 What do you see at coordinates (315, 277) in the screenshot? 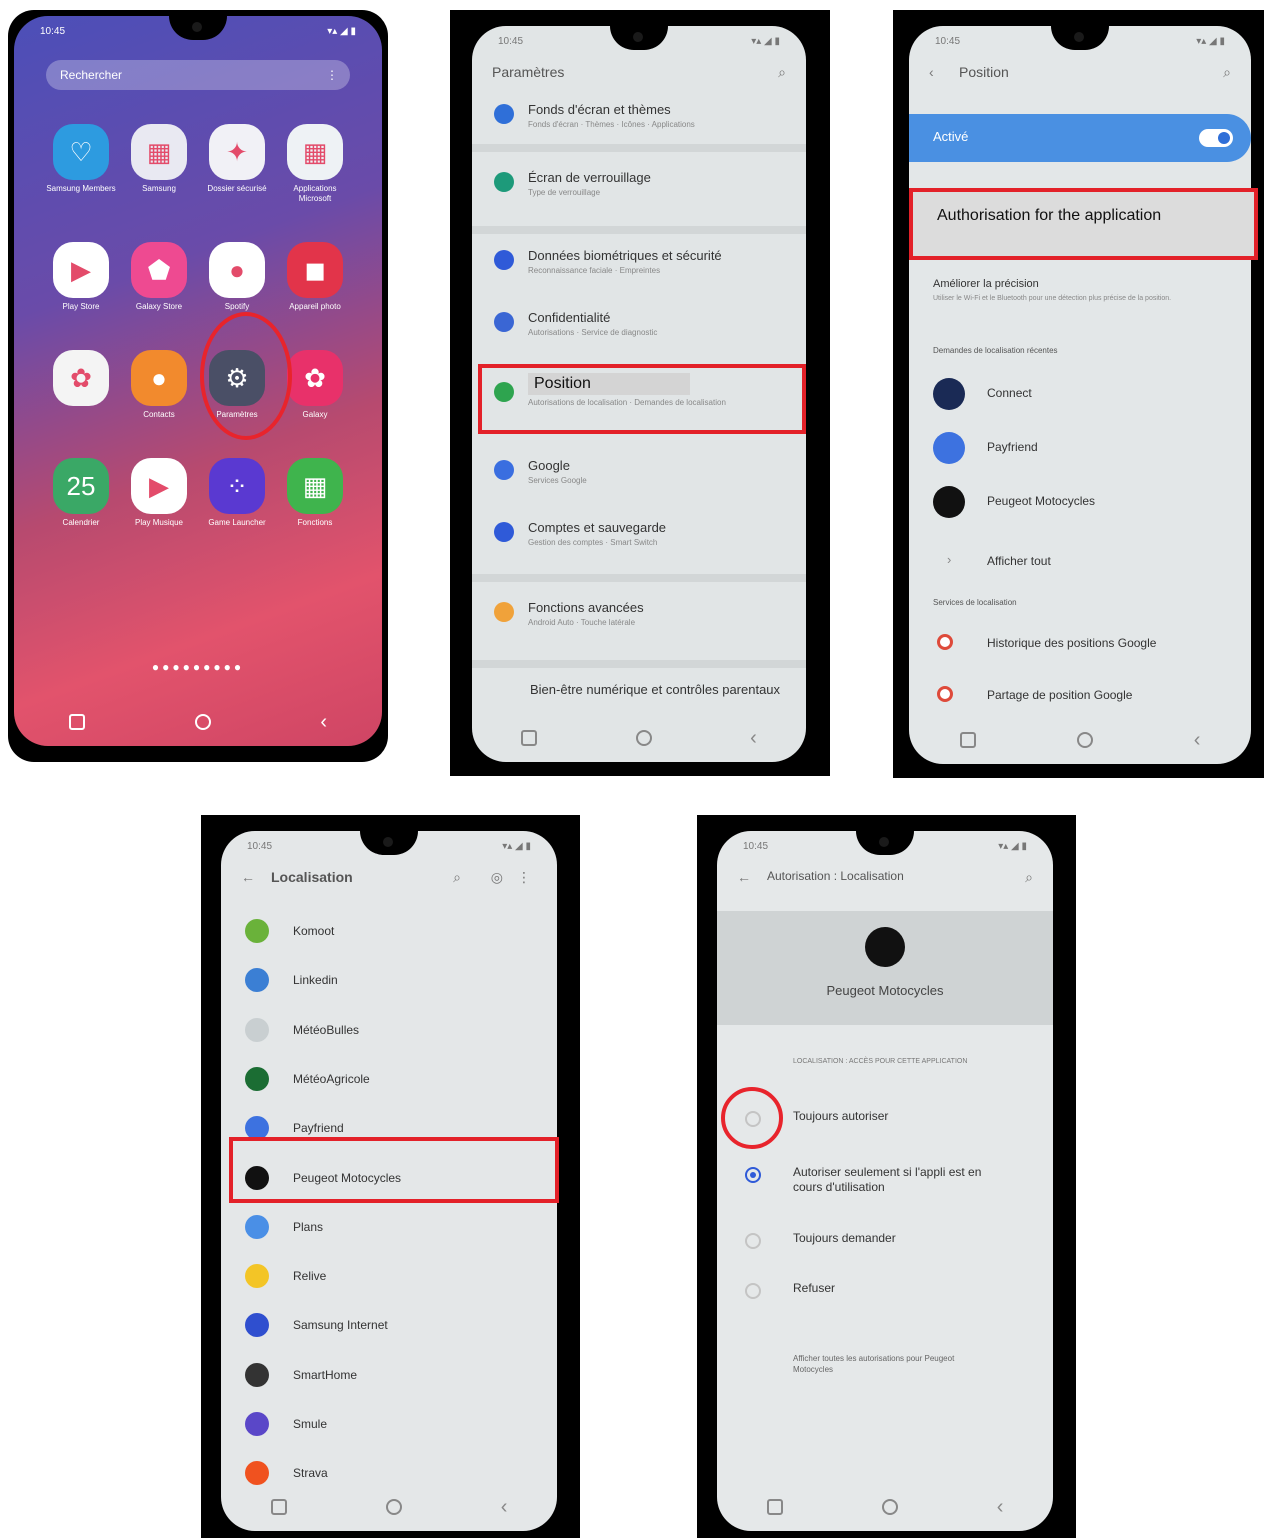
I see `app-camera: ◼ Appareil photo` at bounding box center [315, 277].